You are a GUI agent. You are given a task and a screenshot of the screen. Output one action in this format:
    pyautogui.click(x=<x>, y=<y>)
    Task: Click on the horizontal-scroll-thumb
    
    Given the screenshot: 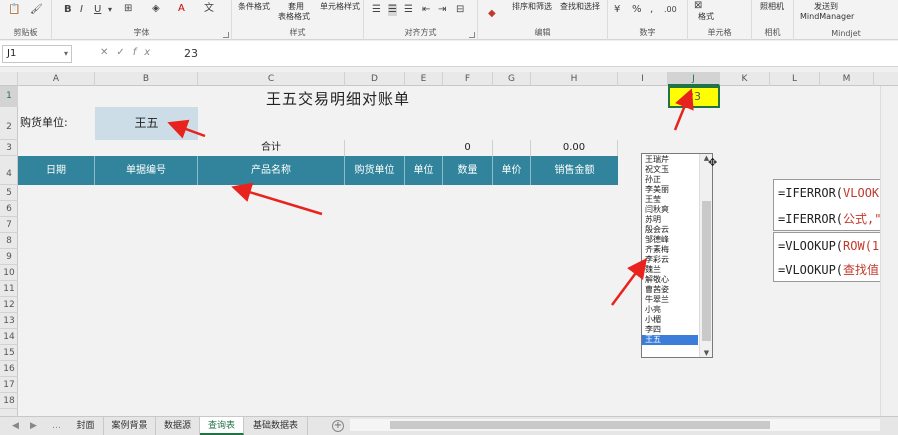 What is the action you would take?
    pyautogui.click(x=580, y=425)
    